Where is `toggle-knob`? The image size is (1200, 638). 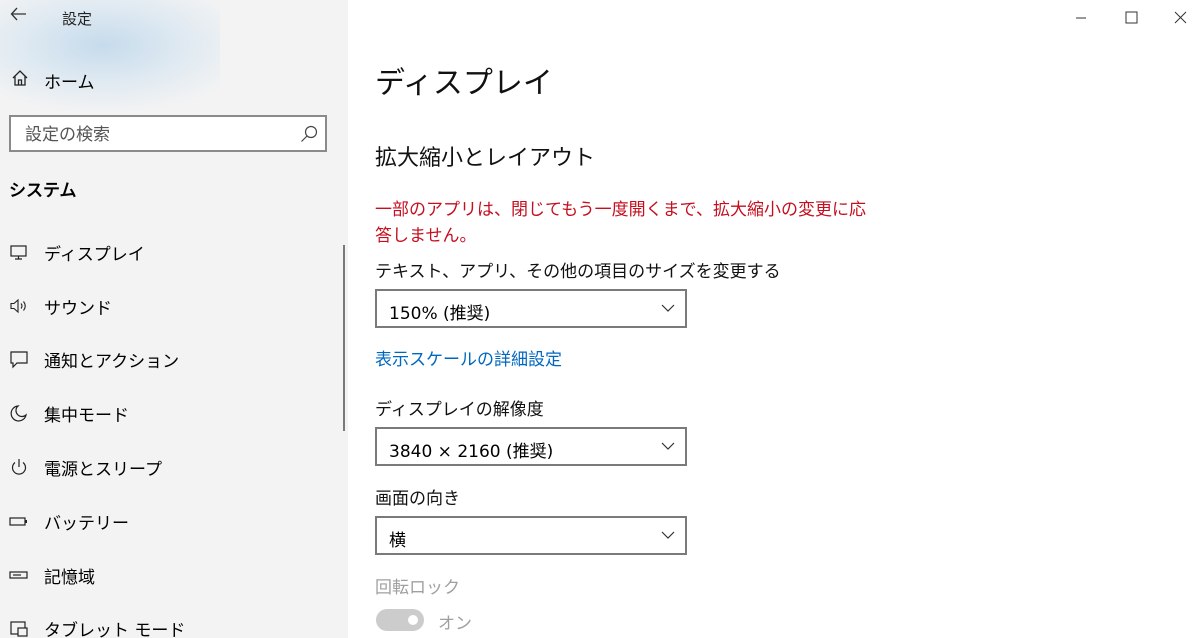 toggle-knob is located at coordinates (413, 620).